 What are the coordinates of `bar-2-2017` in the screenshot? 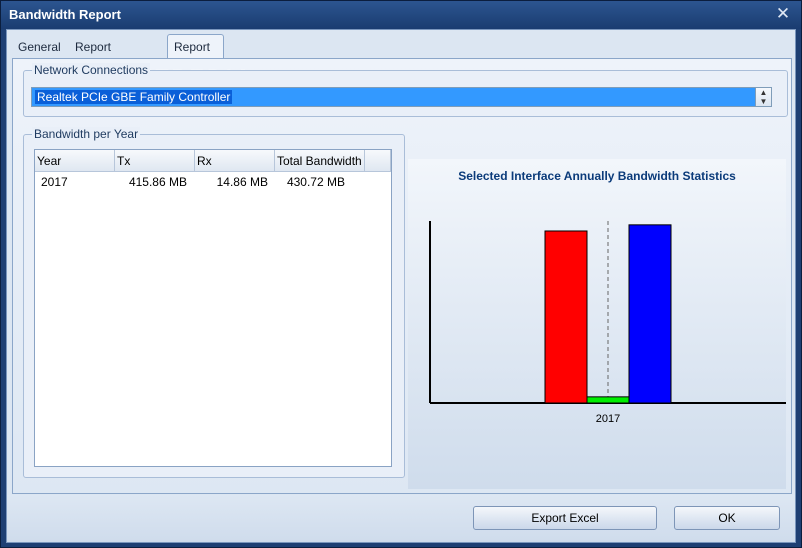 It's located at (650, 314).